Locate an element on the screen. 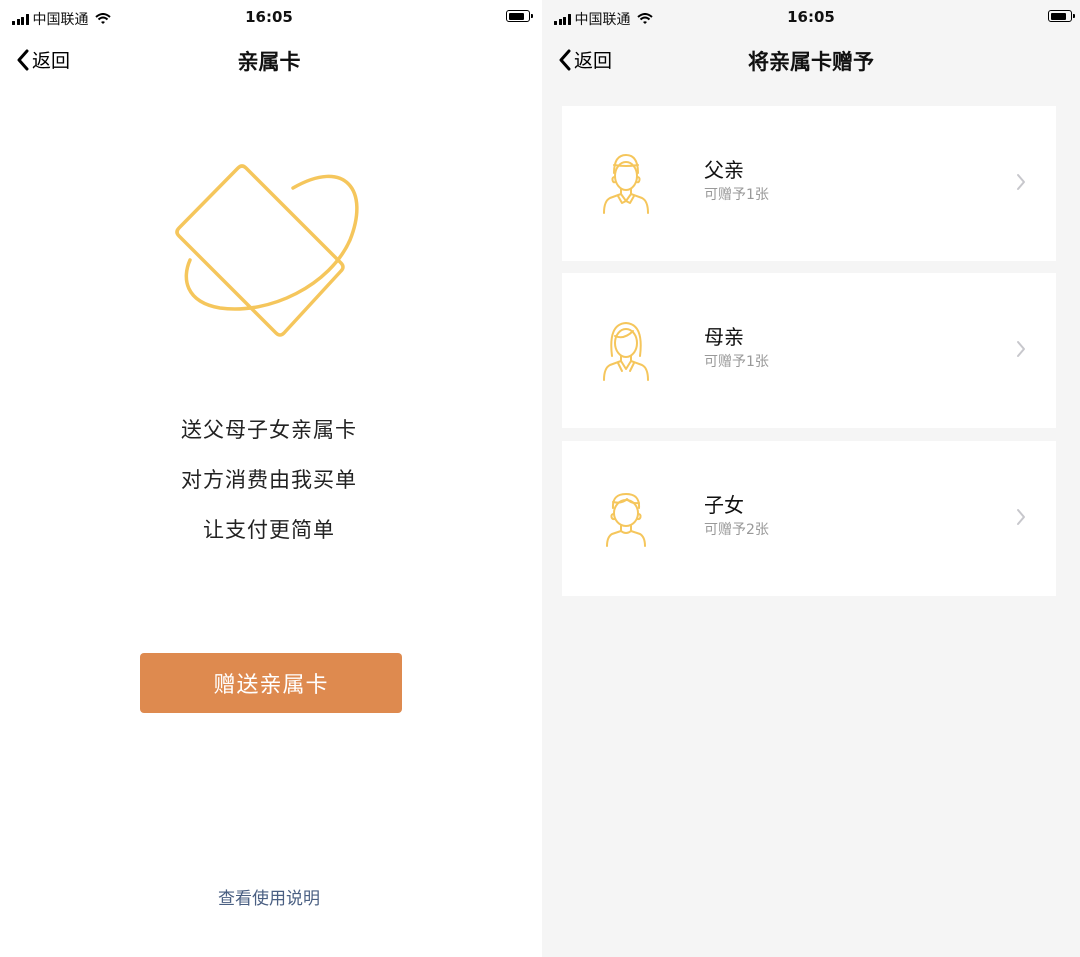  recipient-card-child: 子女 可赠予2张 is located at coordinates (809, 518).